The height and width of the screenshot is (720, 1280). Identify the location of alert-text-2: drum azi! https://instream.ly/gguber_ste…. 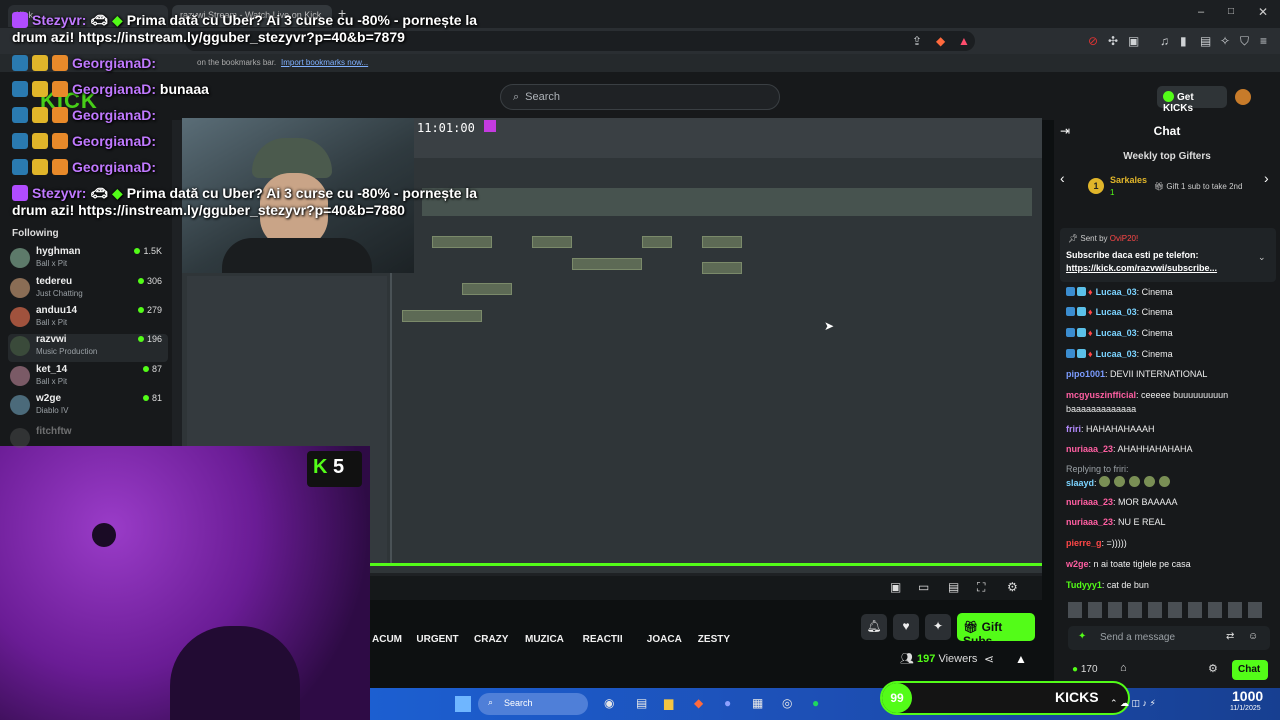
(208, 210).